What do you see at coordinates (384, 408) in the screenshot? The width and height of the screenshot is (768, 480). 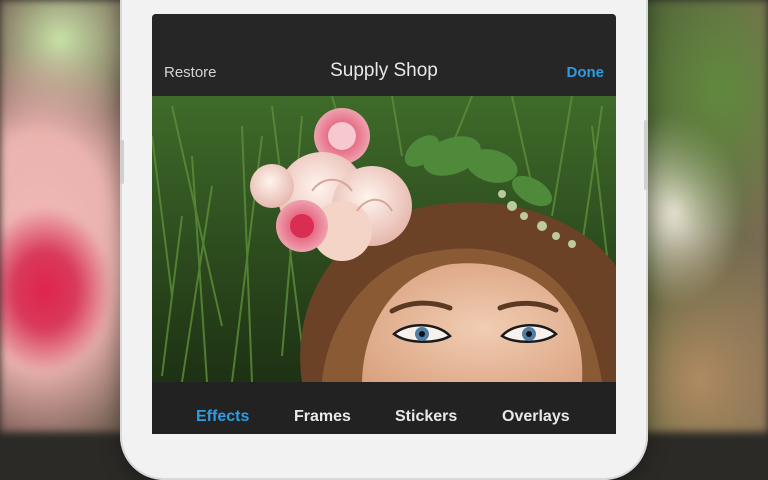 I see `filter-tab-bar: Effects Frames Stickers Overlays` at bounding box center [384, 408].